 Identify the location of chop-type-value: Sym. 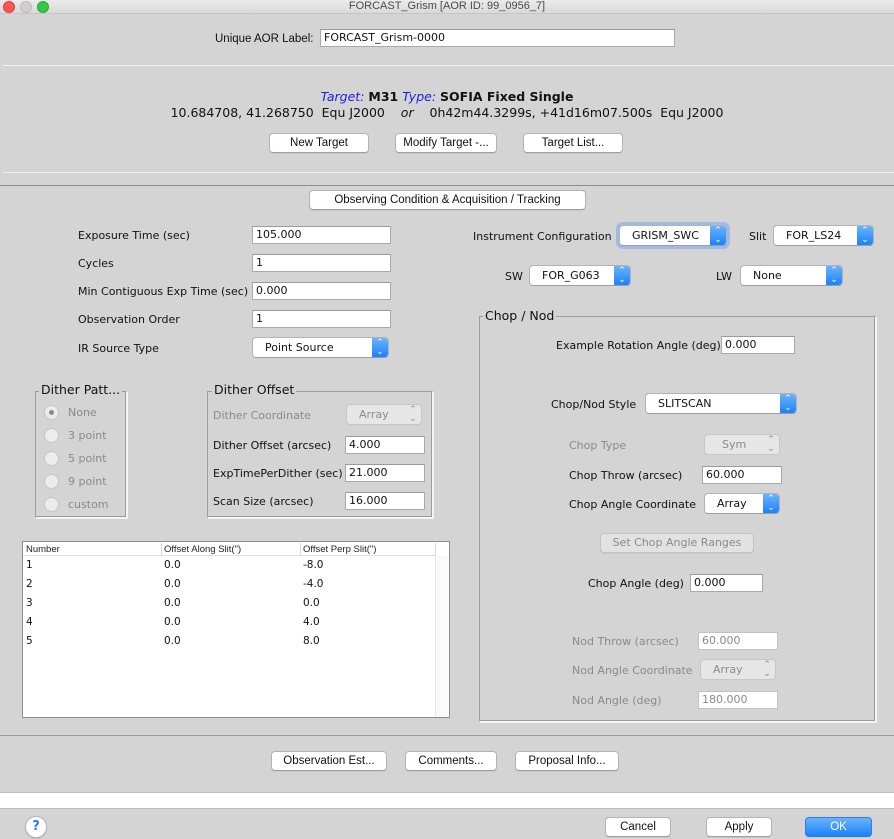
(734, 444).